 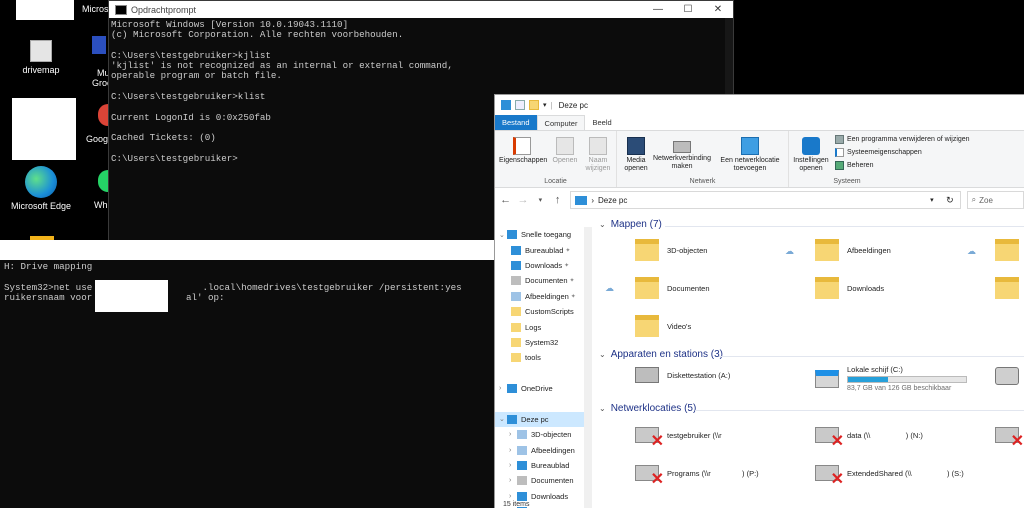 I want to click on folder-videos: Video's, so click(x=663, y=326).